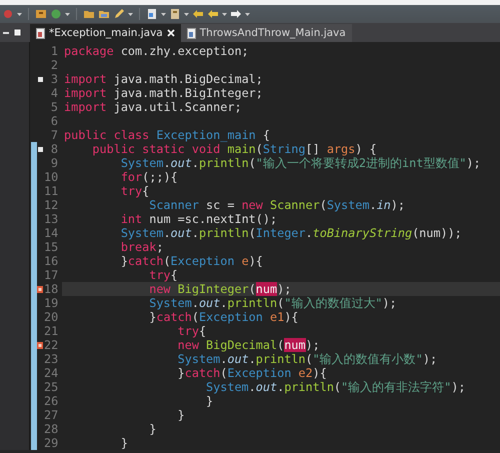  Describe the element at coordinates (52, 261) in the screenshot. I see `line-number: 16` at that location.